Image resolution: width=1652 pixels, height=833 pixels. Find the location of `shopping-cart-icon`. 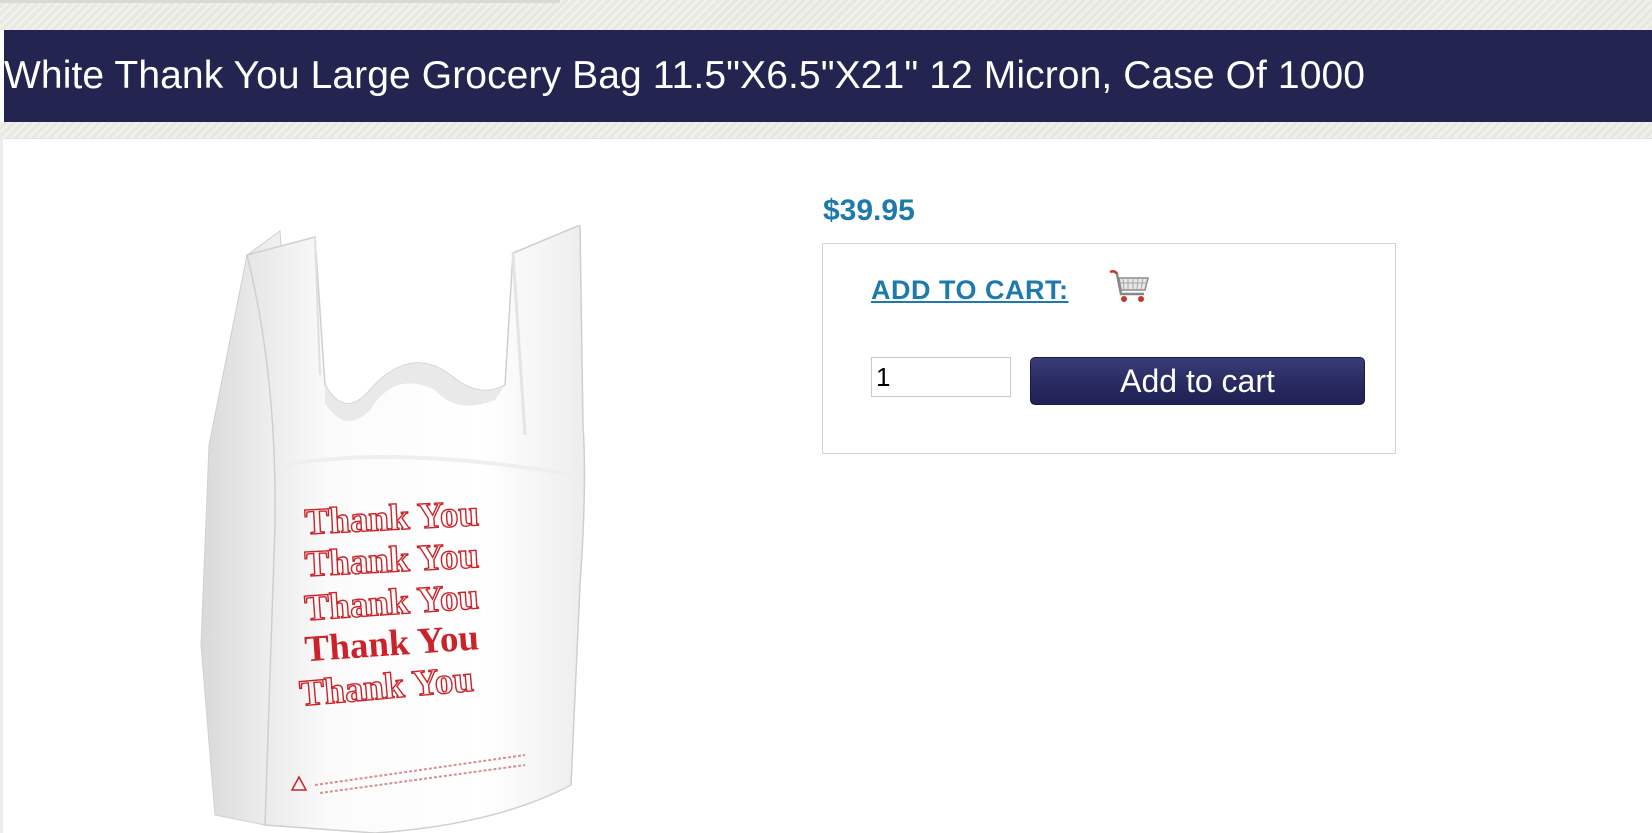

shopping-cart-icon is located at coordinates (1130, 288).